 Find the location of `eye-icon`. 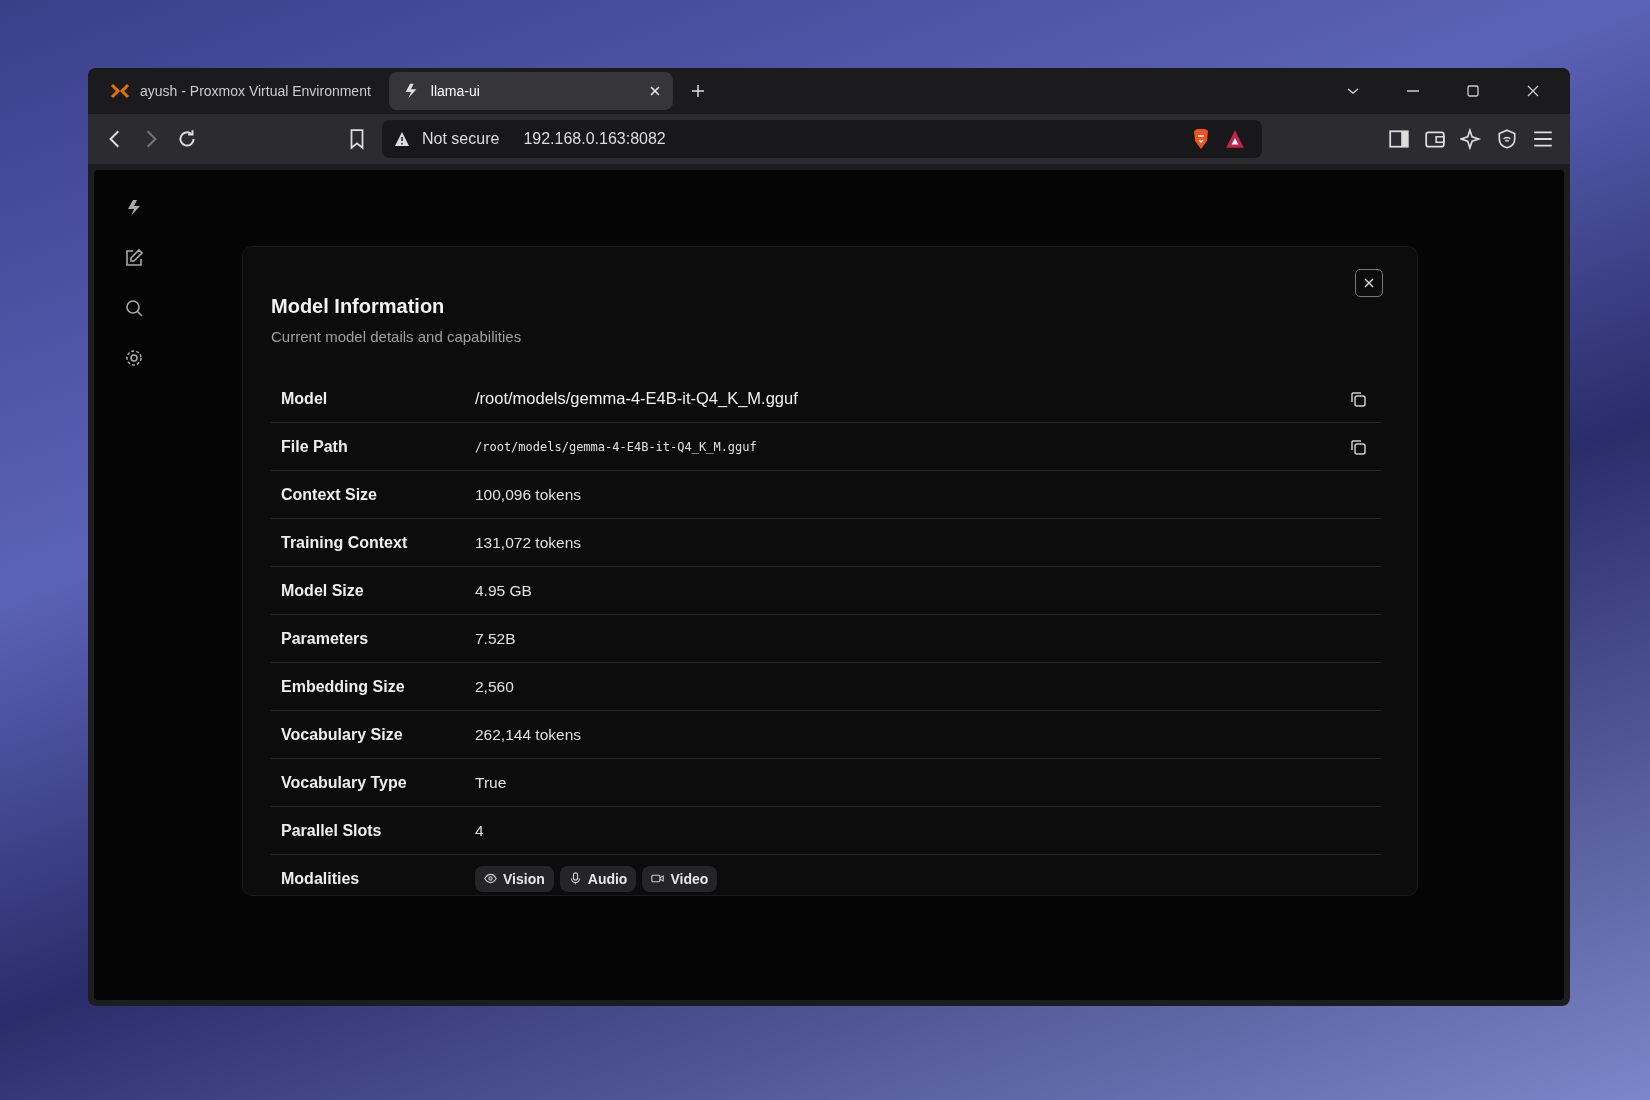

eye-icon is located at coordinates (490, 878).